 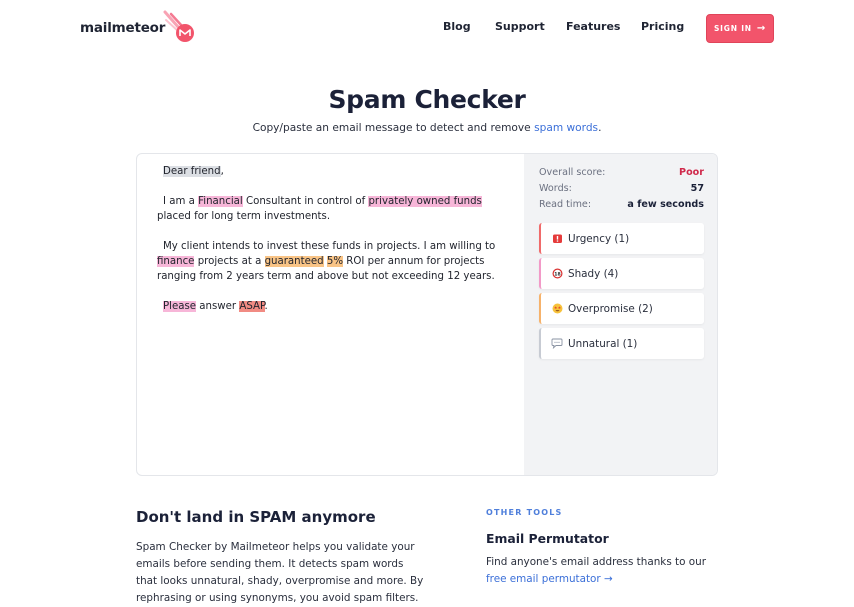 What do you see at coordinates (229, 261) in the screenshot?
I see `editor-text: projects at a` at bounding box center [229, 261].